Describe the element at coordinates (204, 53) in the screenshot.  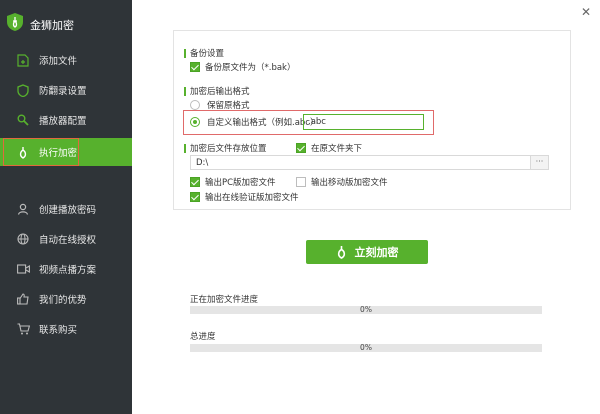
I see `backup-section-label: 备份设置` at that location.